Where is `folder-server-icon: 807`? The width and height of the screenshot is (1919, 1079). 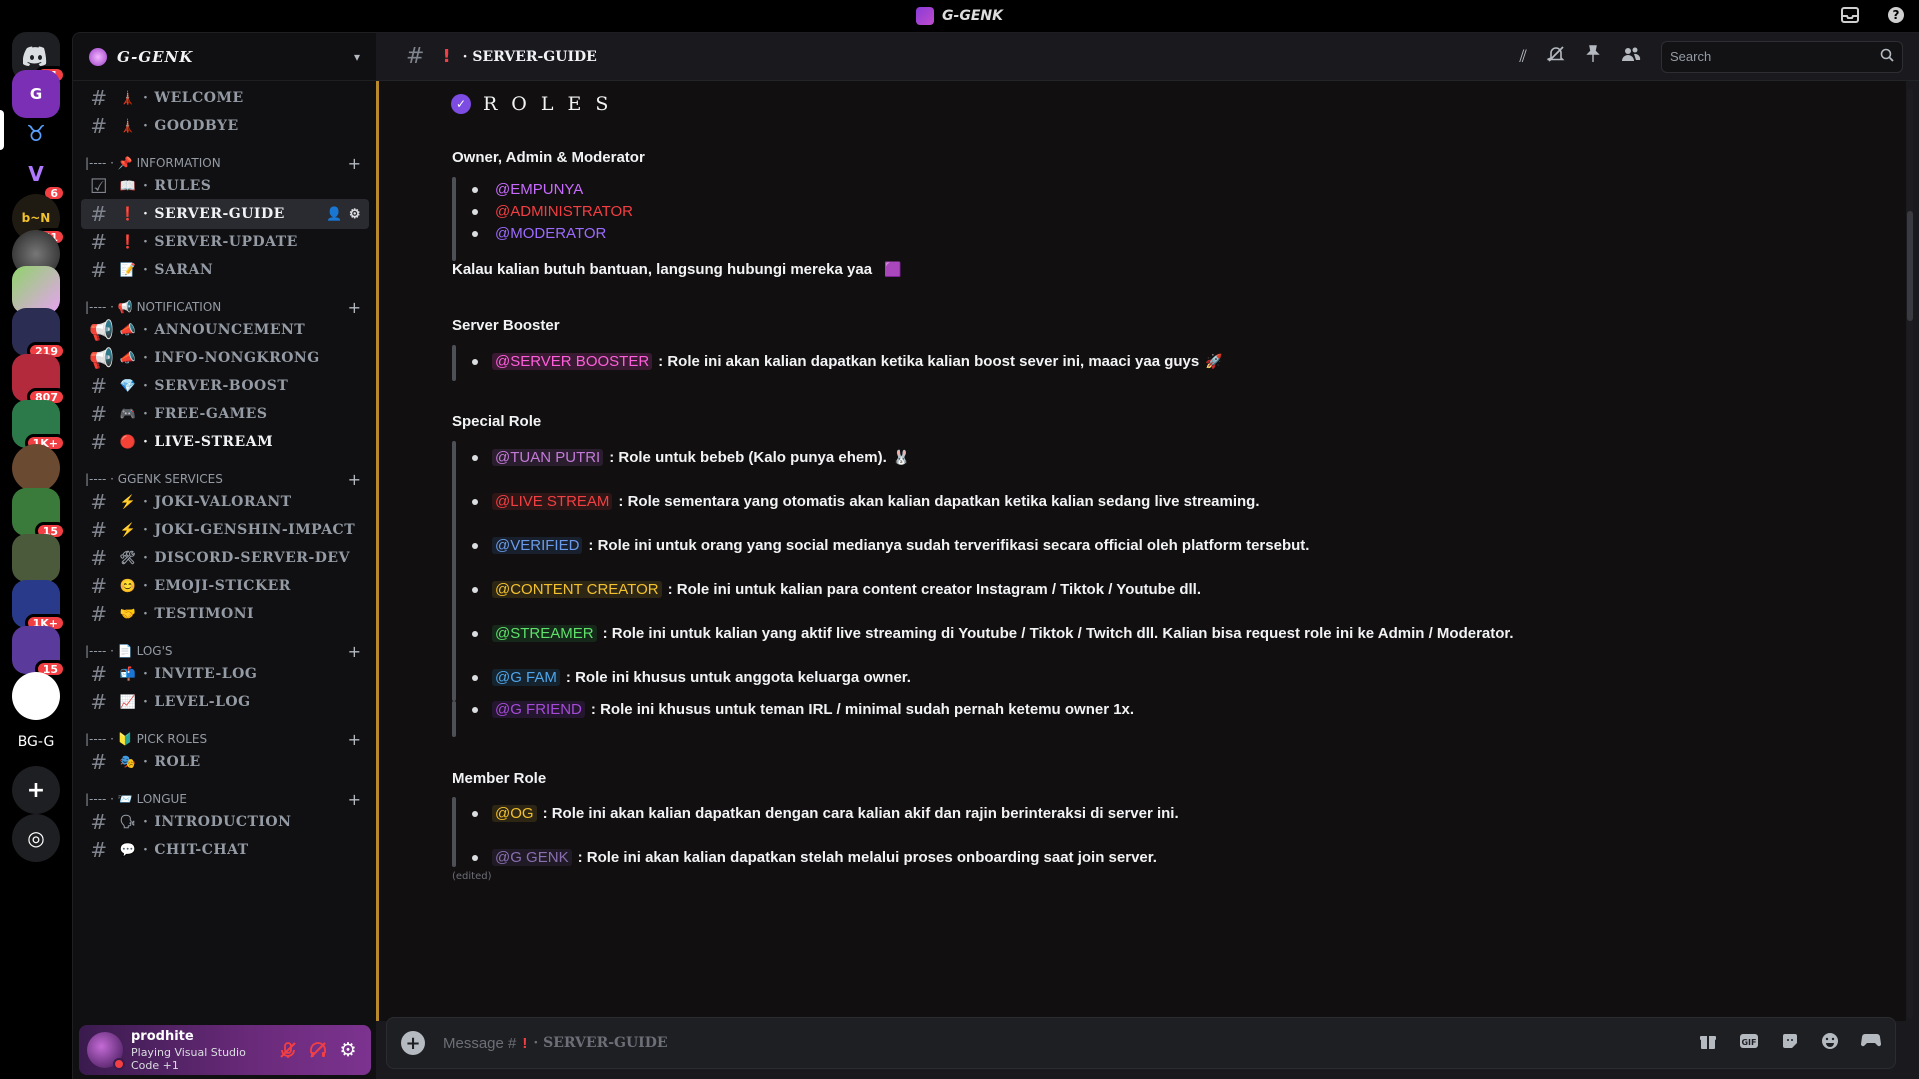
folder-server-icon: 807 is located at coordinates (39, 380).